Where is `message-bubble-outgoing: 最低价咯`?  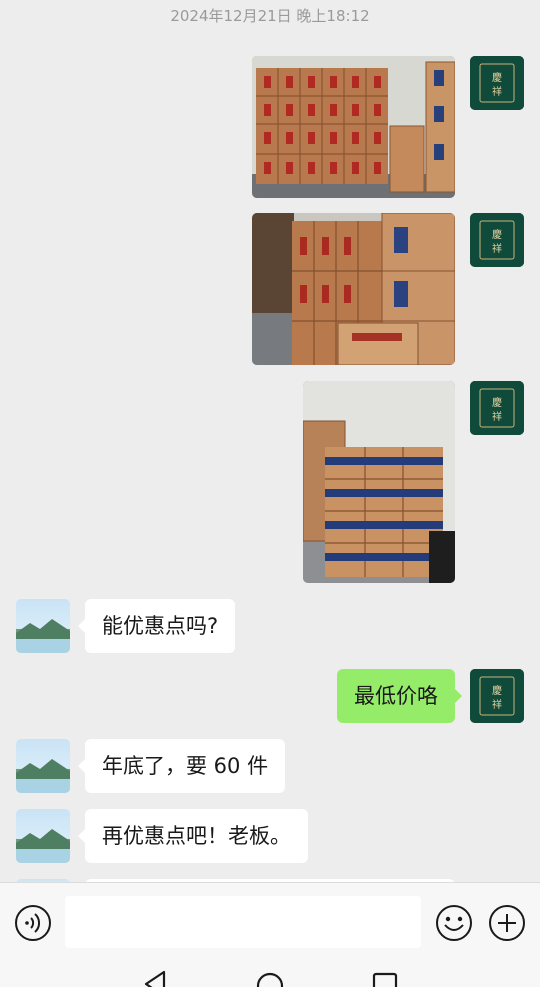
message-bubble-outgoing: 最低价咯 is located at coordinates (399, 696).